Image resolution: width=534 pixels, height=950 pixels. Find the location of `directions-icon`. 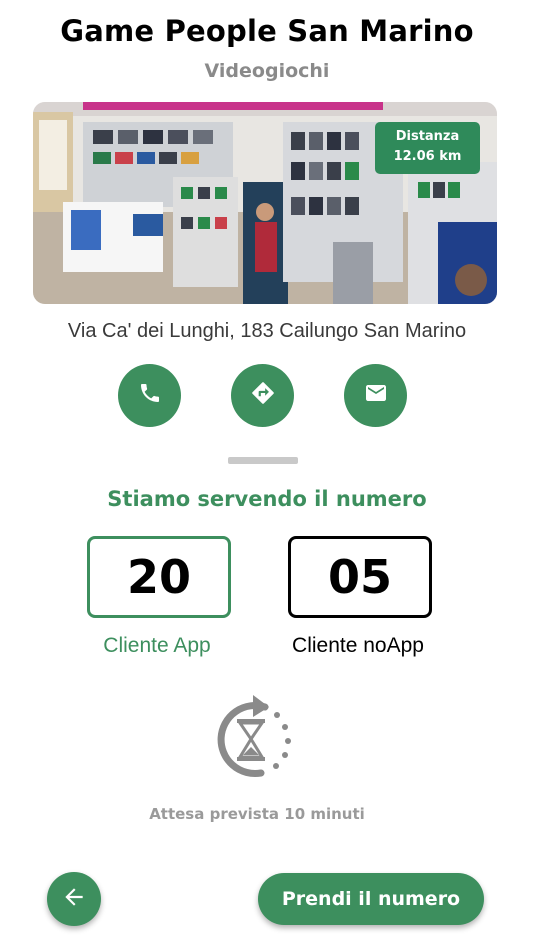

directions-icon is located at coordinates (263, 395).